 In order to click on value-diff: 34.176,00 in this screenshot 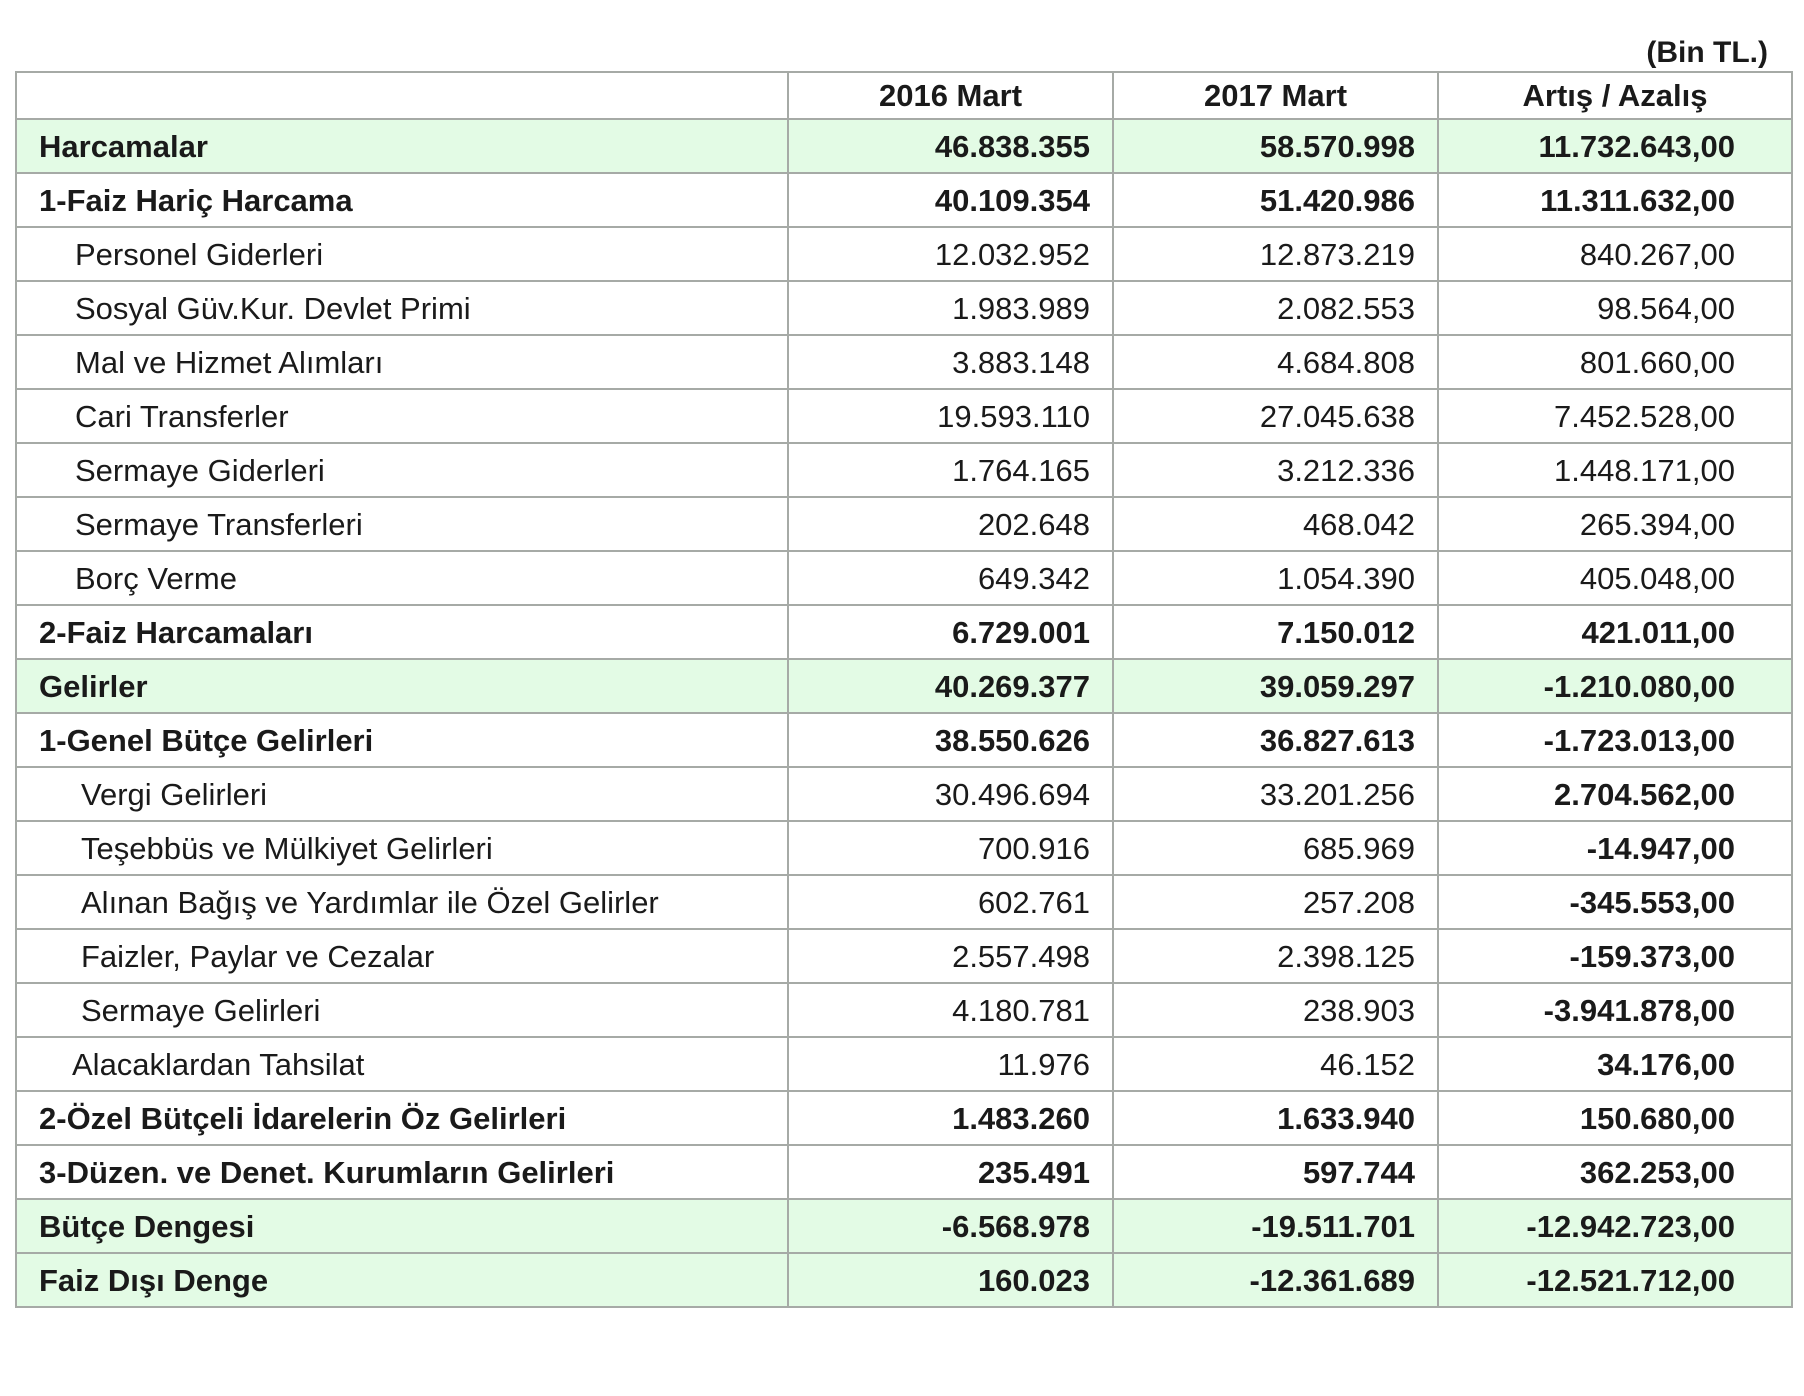, I will do `click(1615, 1064)`.